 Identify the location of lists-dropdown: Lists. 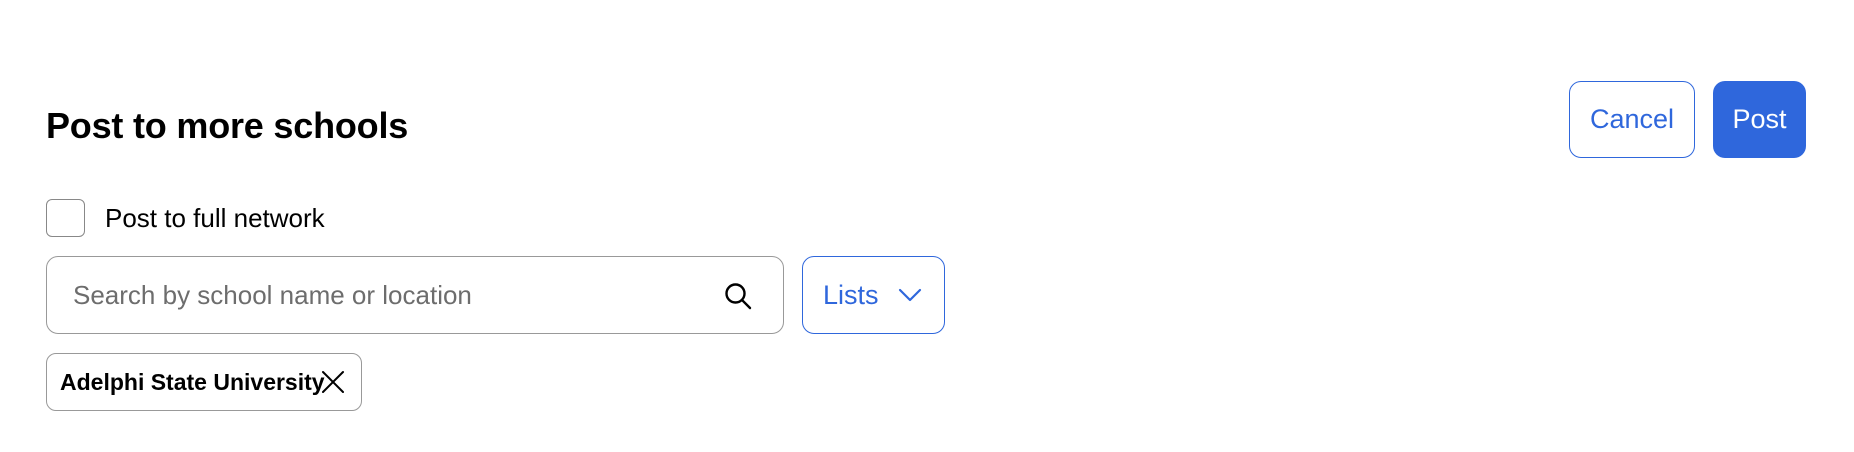
(873, 295).